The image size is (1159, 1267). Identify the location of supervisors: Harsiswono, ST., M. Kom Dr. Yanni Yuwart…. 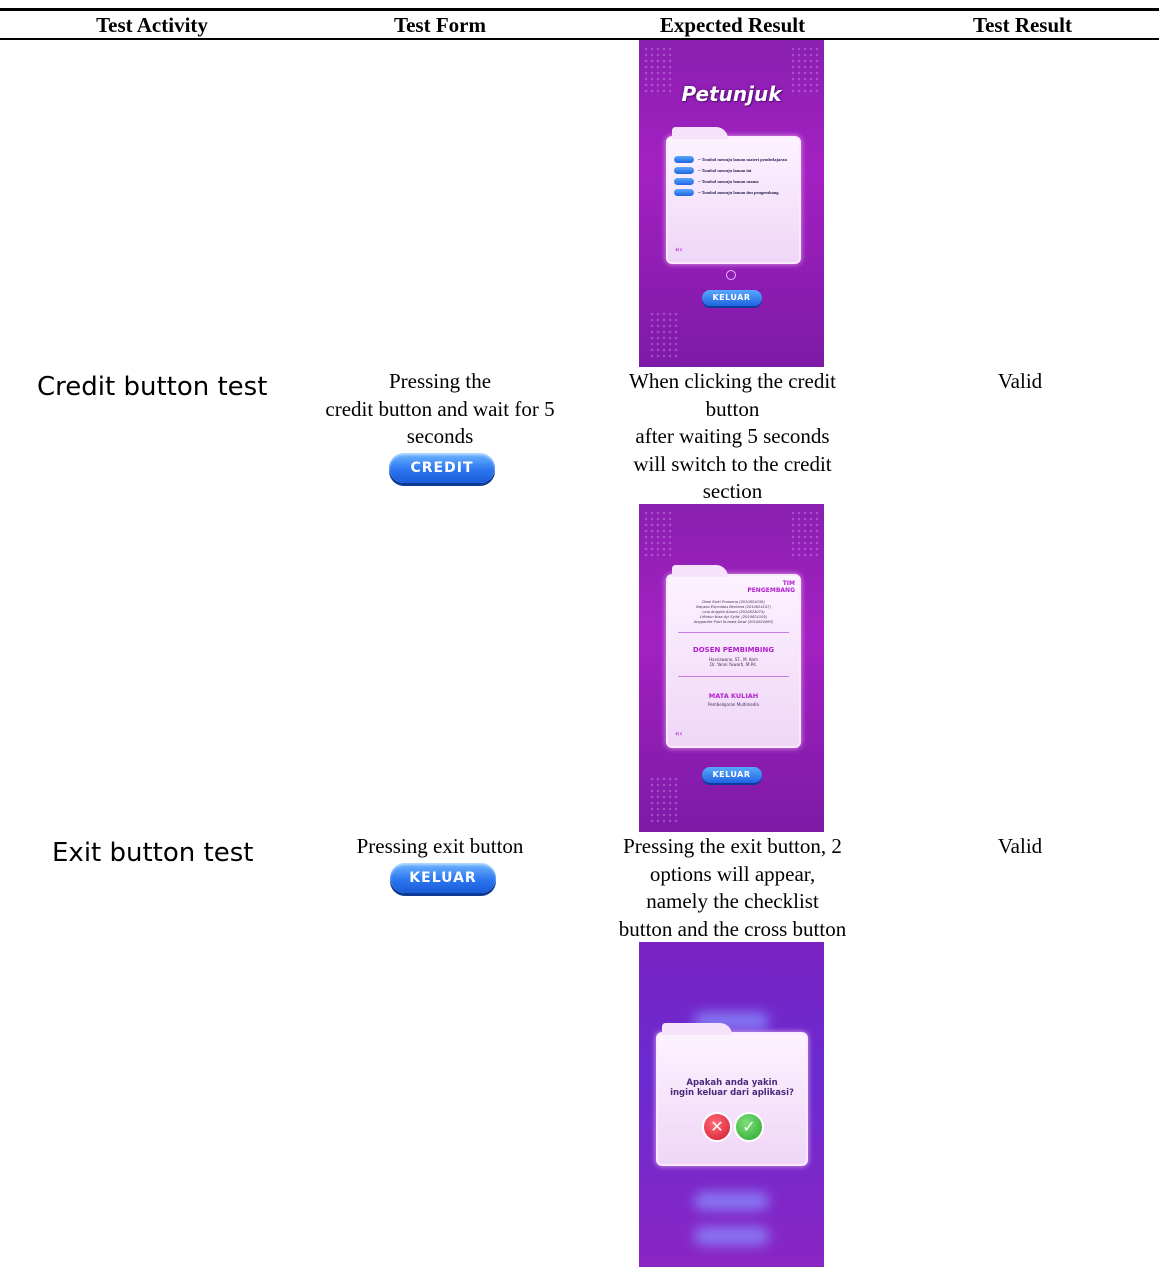
(733, 662).